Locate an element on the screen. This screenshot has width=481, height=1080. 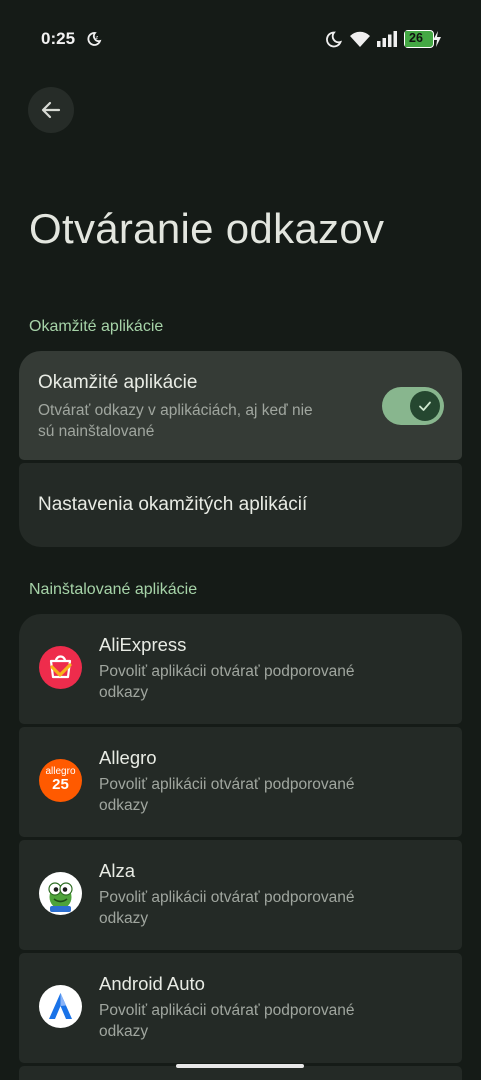
instant-apps-switch is located at coordinates (413, 406).